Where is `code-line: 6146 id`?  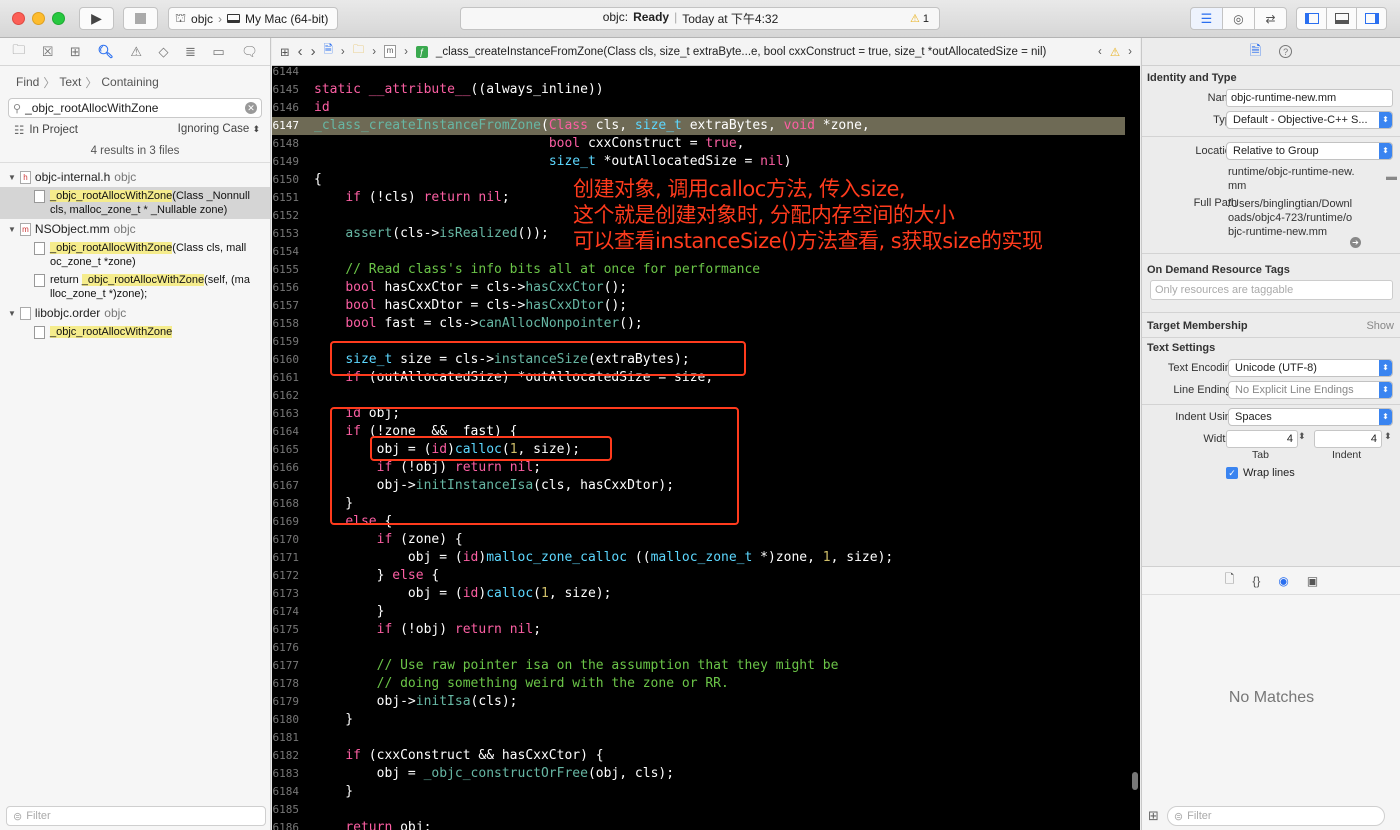 code-line: 6146 id is located at coordinates (698, 108).